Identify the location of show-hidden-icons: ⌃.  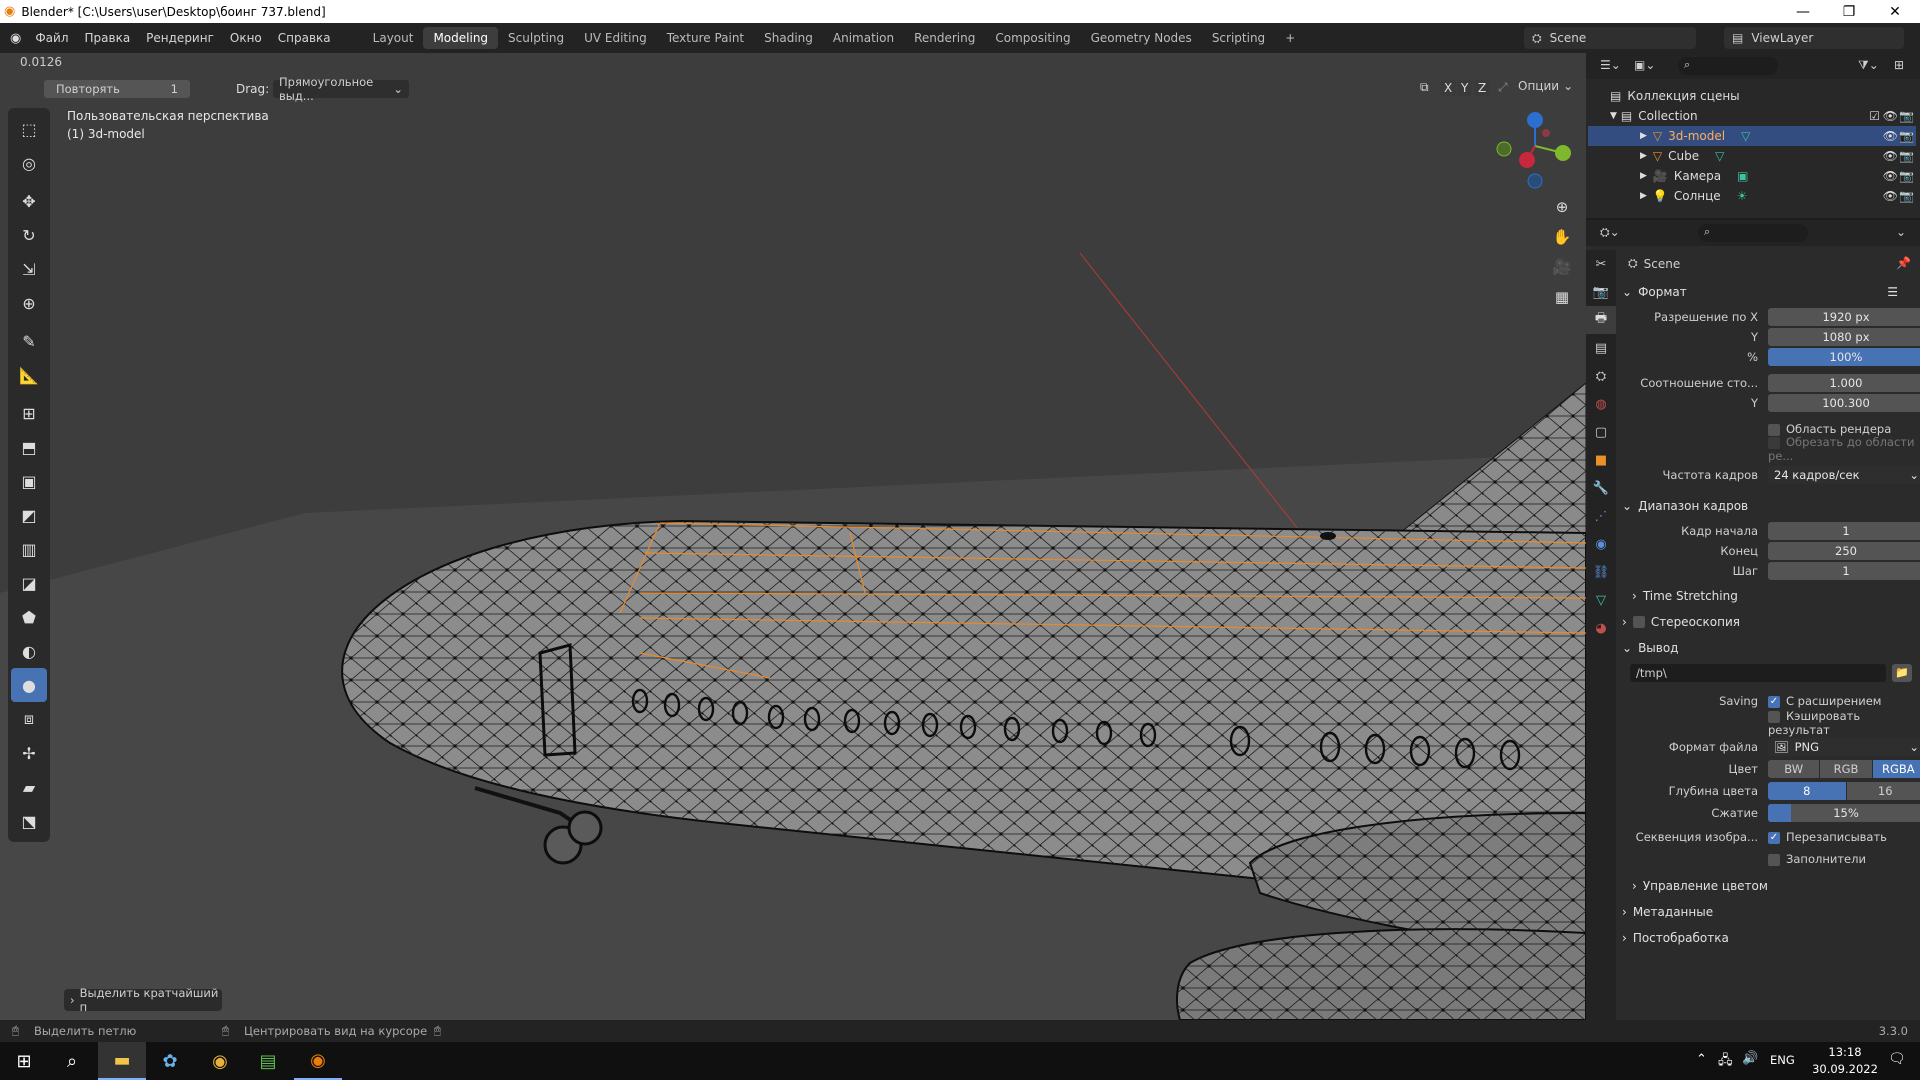
(1701, 1059).